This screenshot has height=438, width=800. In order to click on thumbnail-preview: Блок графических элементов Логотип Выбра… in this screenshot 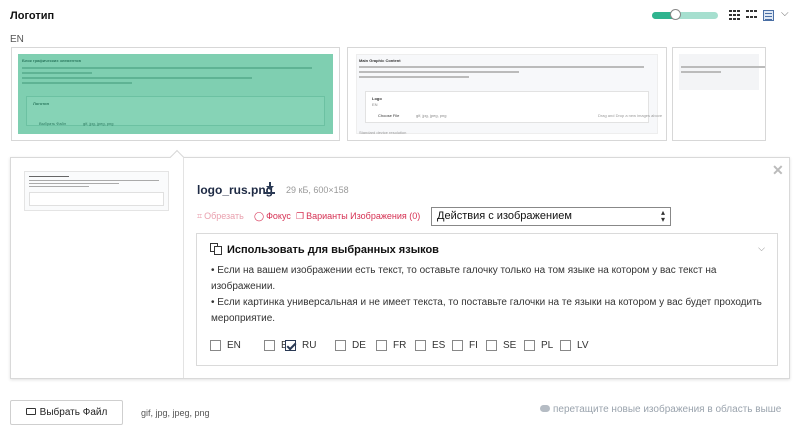, I will do `click(175, 94)`.